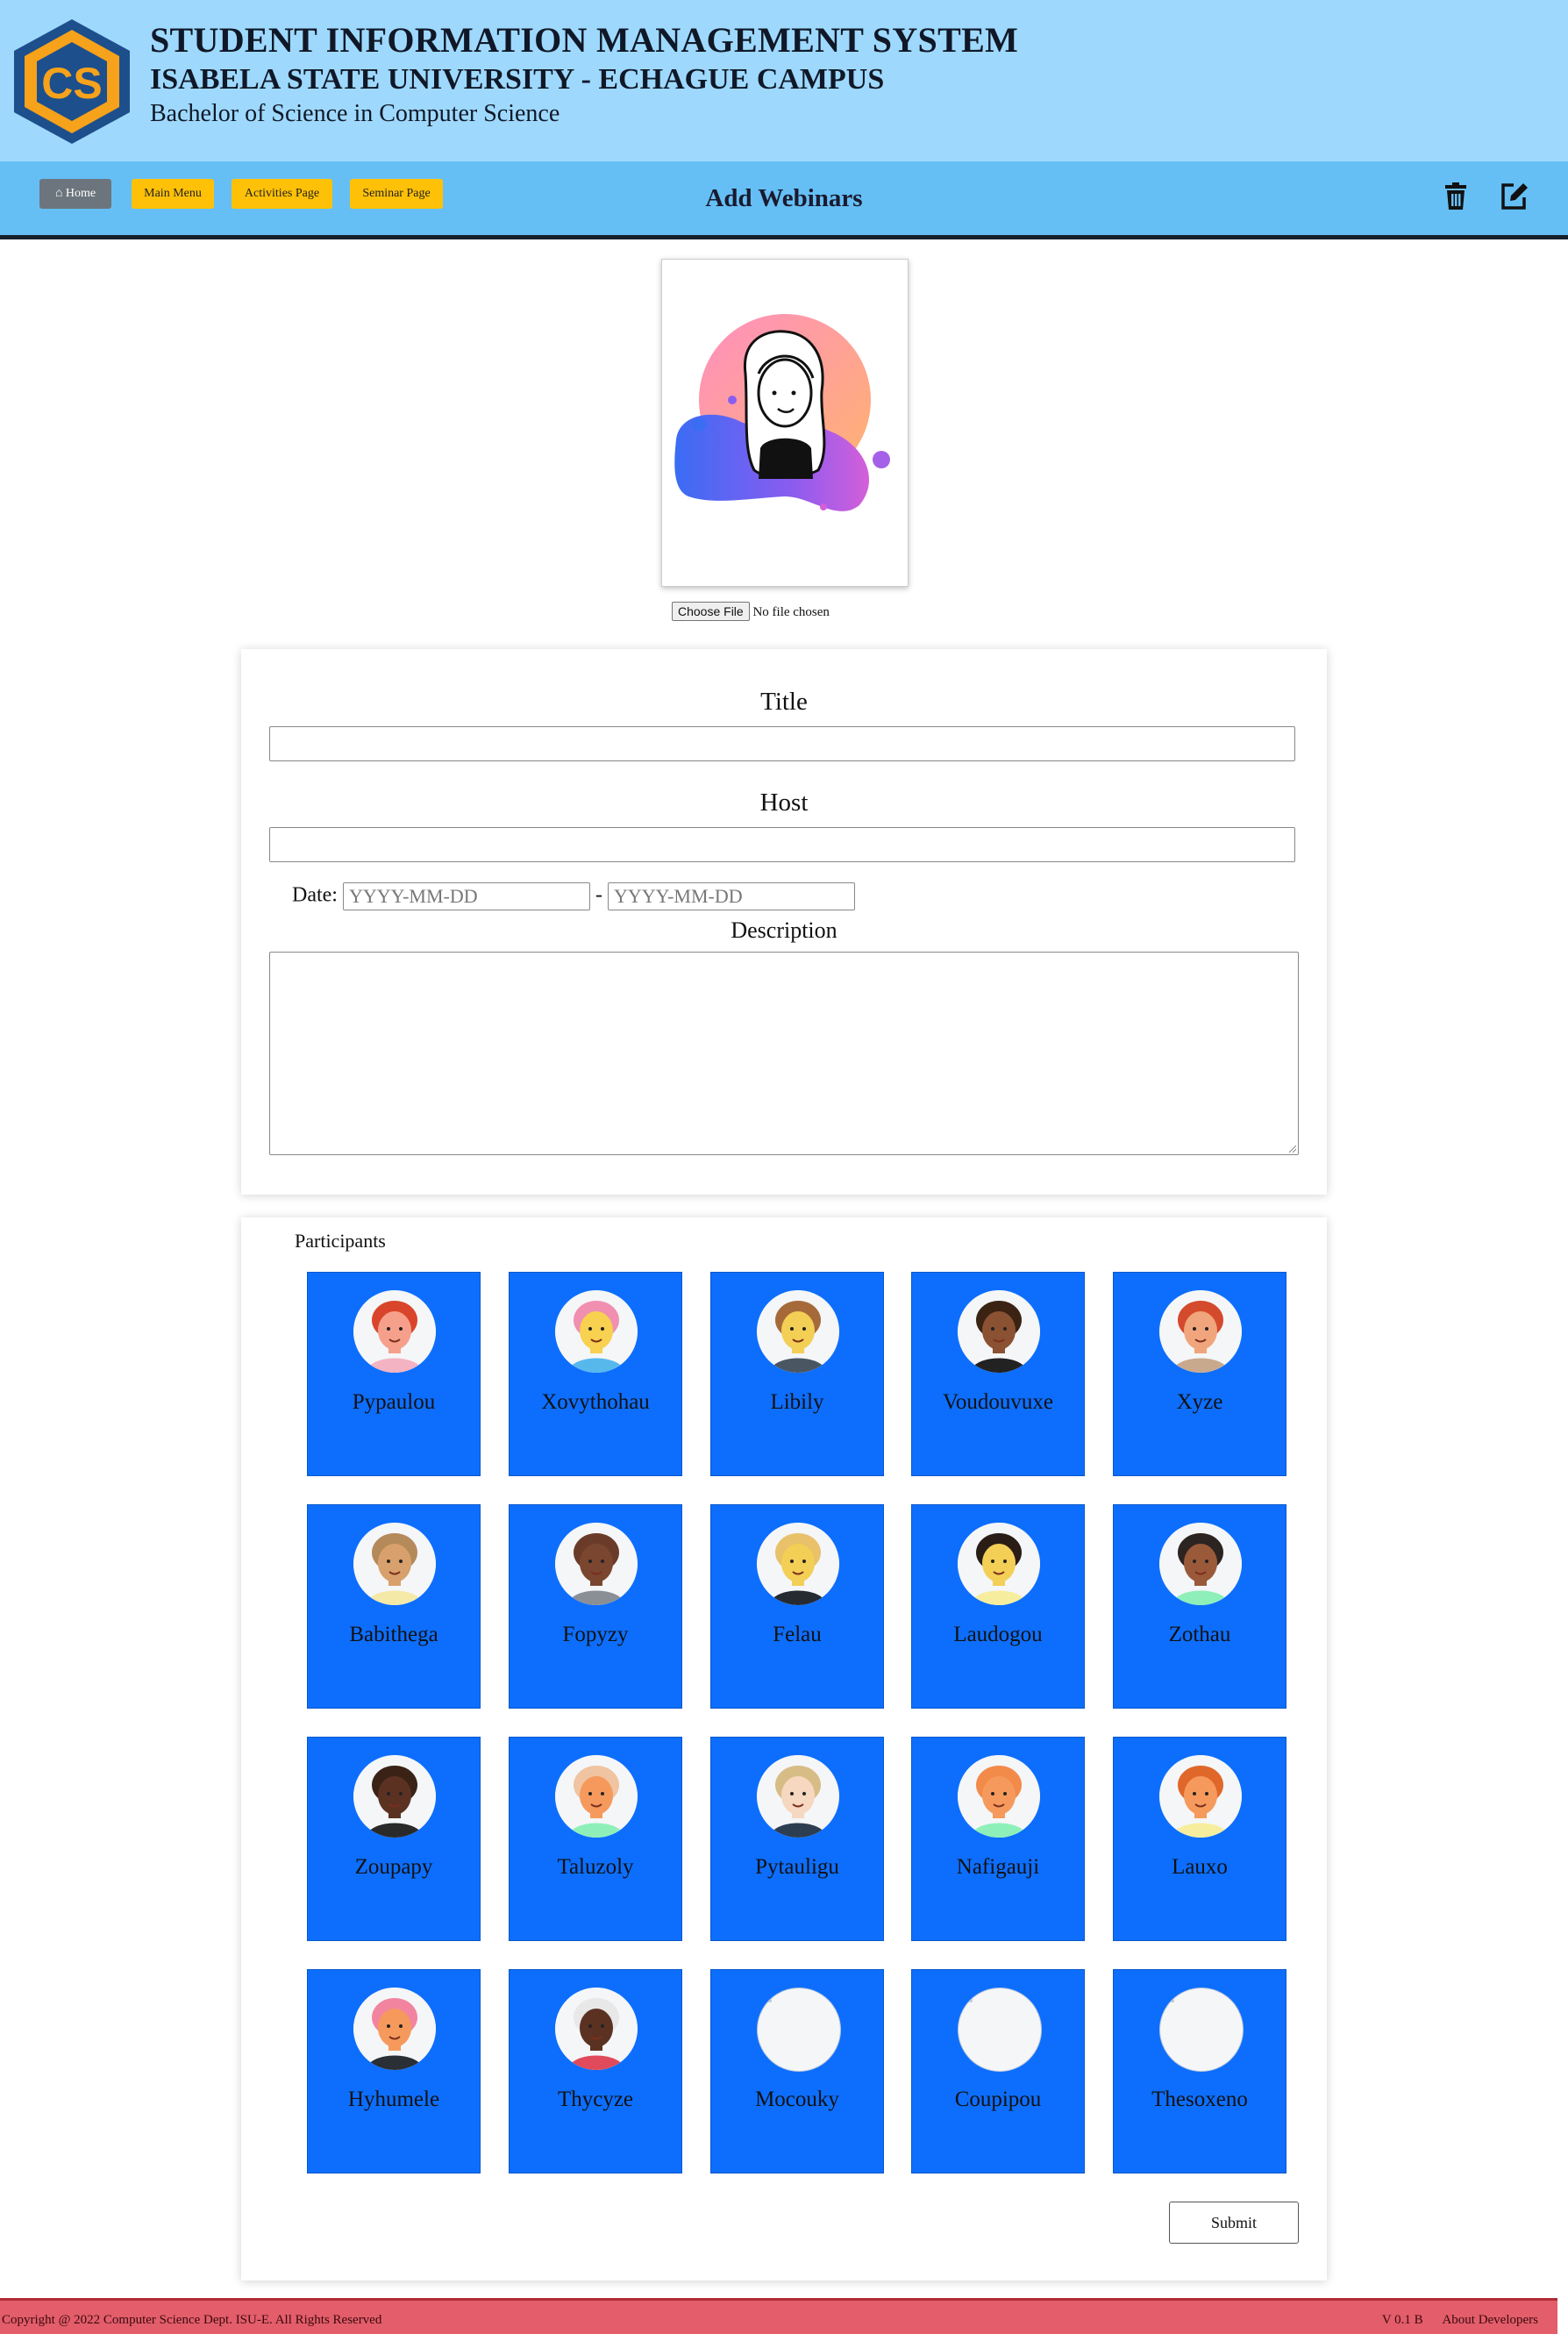 The image size is (1568, 2334). What do you see at coordinates (797, 2099) in the screenshot?
I see `participant-name: Mocouky` at bounding box center [797, 2099].